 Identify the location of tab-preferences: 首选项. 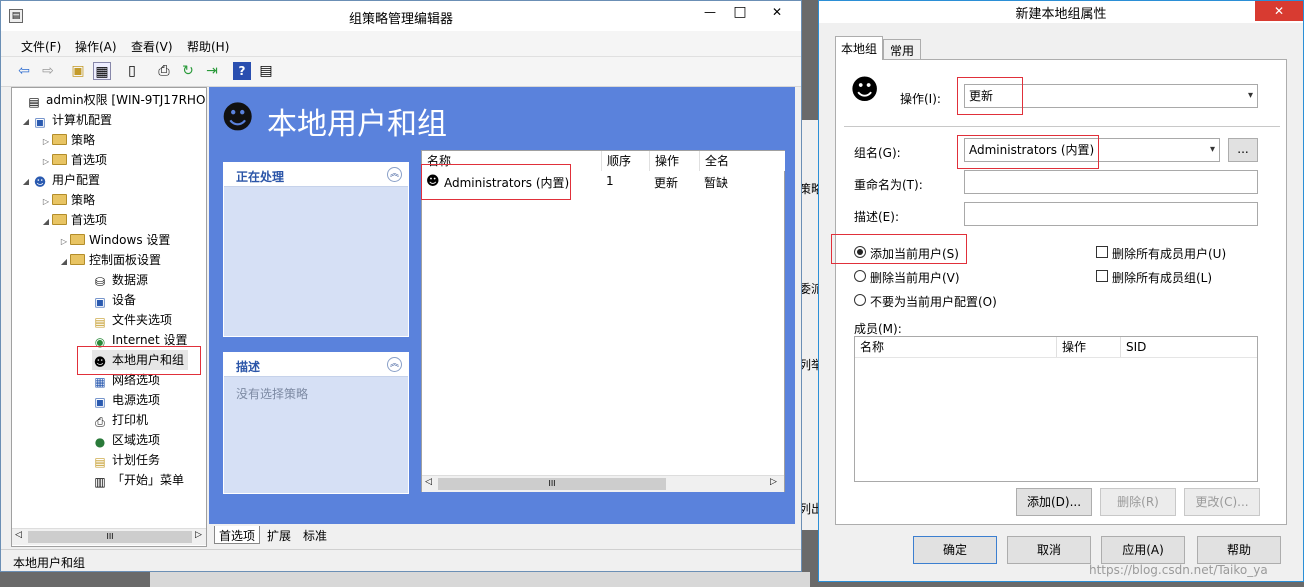
(237, 535).